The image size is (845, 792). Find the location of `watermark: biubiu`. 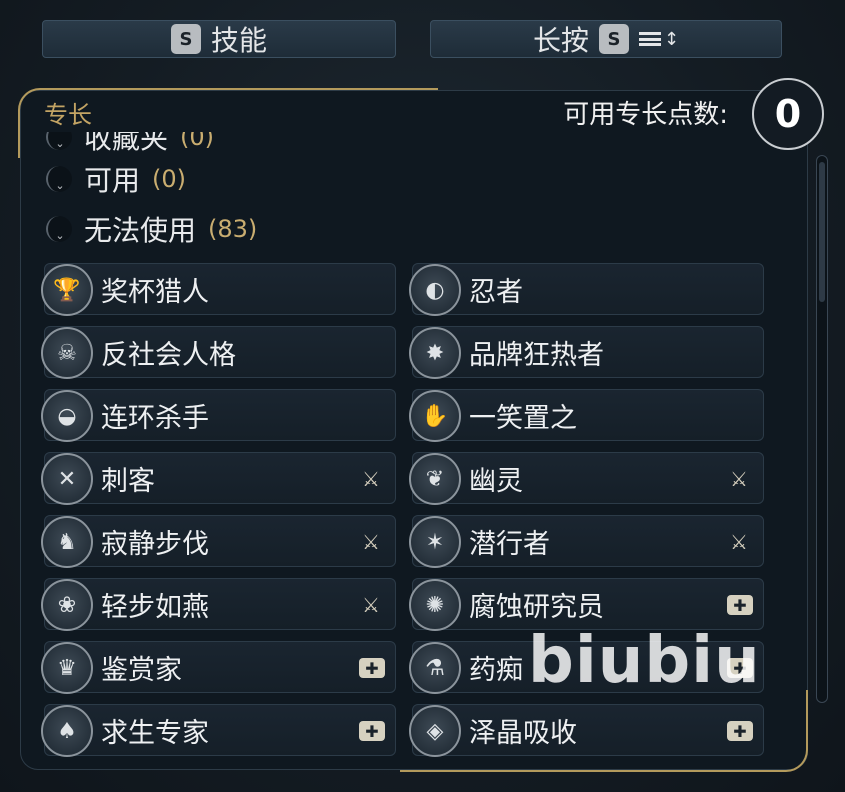

watermark: biubiu is located at coordinates (644, 661).